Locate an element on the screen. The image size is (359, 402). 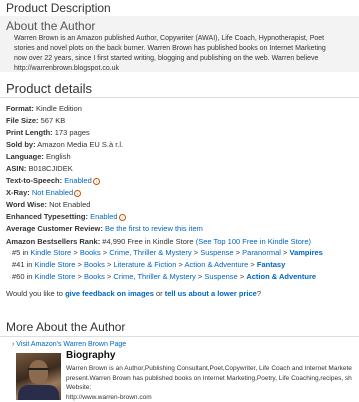
detail-asin: ASIN: B018CJIDEK is located at coordinates (39, 168).